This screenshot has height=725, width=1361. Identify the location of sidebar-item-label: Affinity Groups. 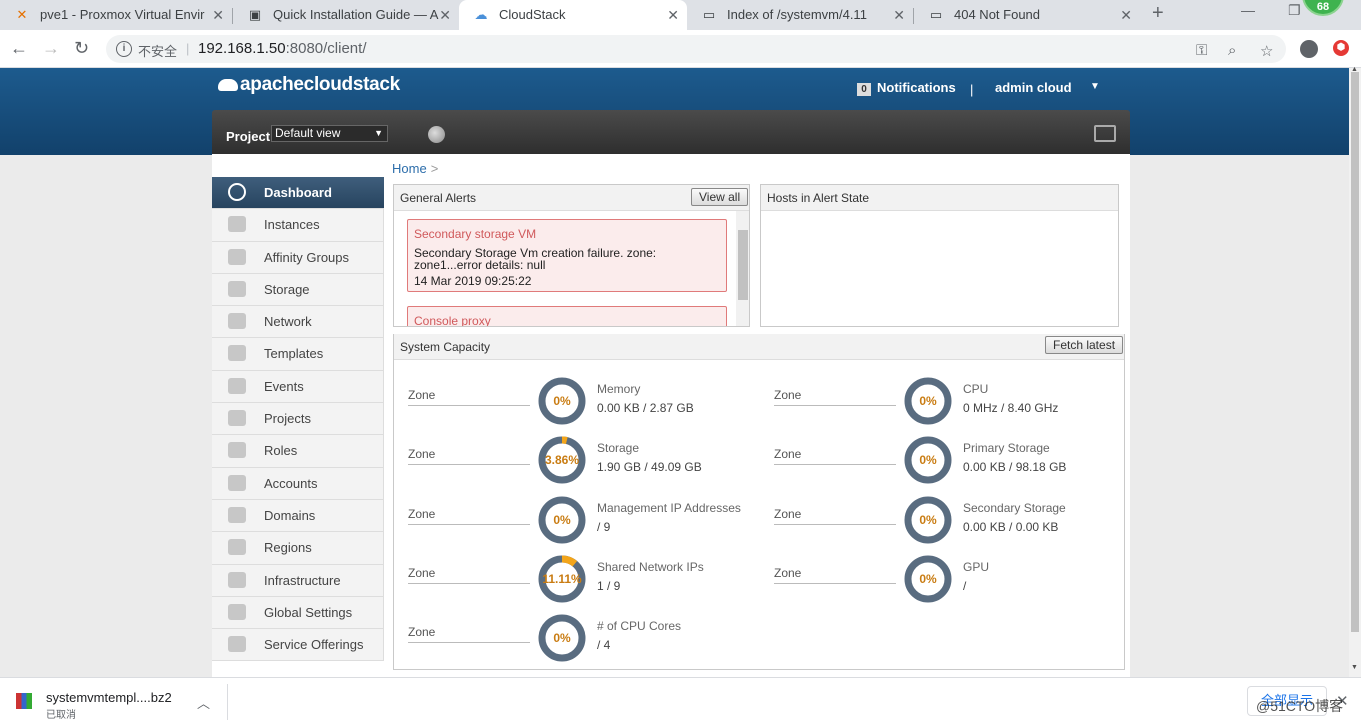
(307, 257).